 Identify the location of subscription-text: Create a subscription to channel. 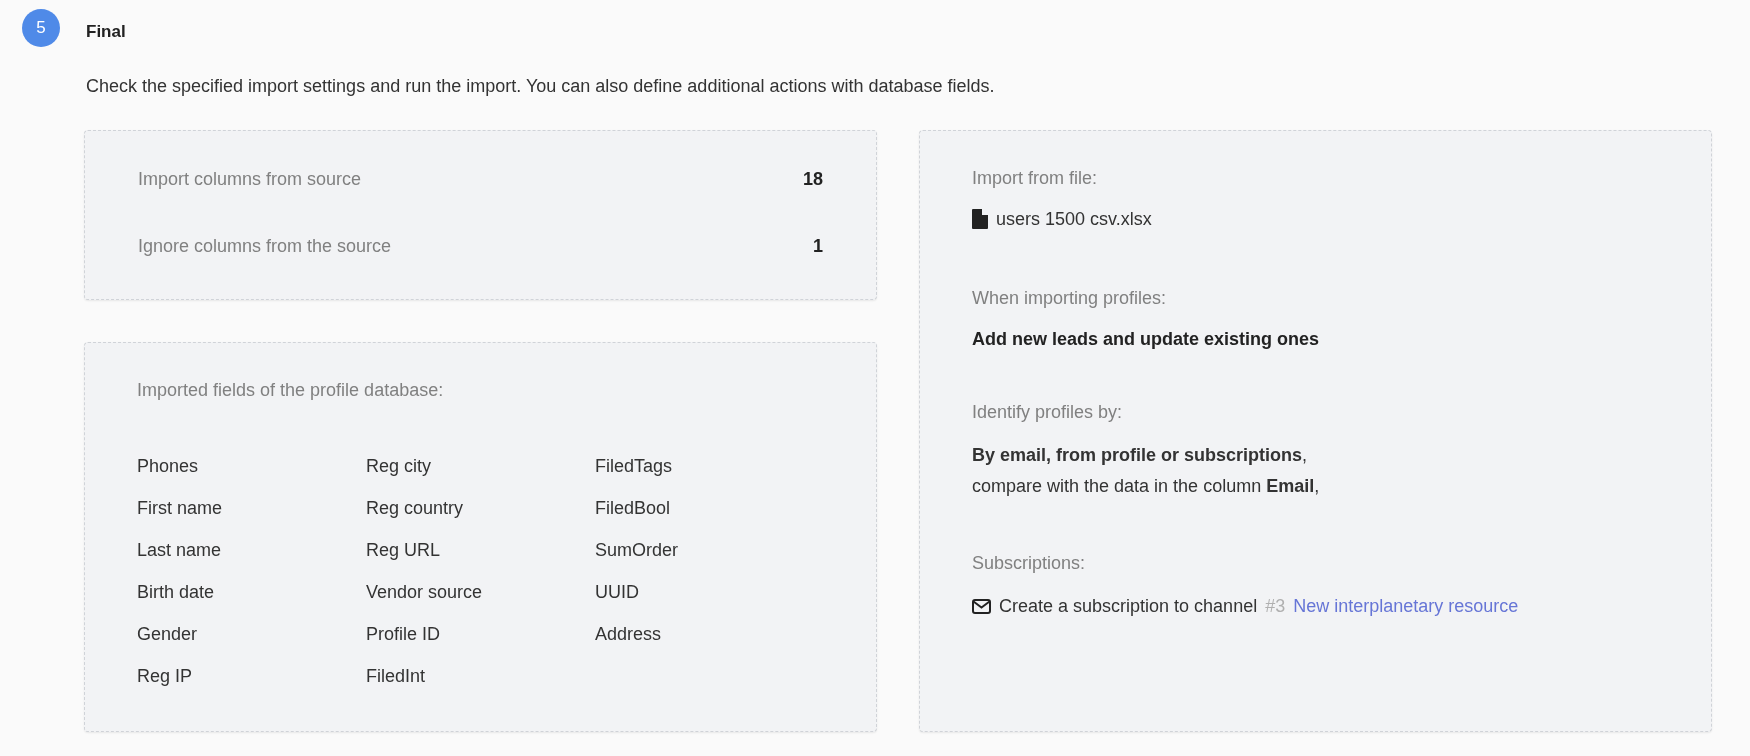
(1128, 606).